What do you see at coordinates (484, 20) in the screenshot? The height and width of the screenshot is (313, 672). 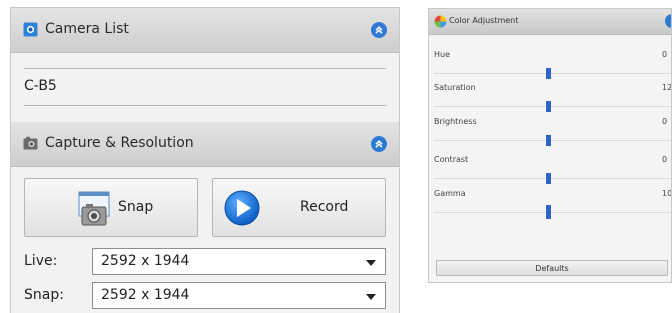 I see `color-adjustment-title: Color Adjustment` at bounding box center [484, 20].